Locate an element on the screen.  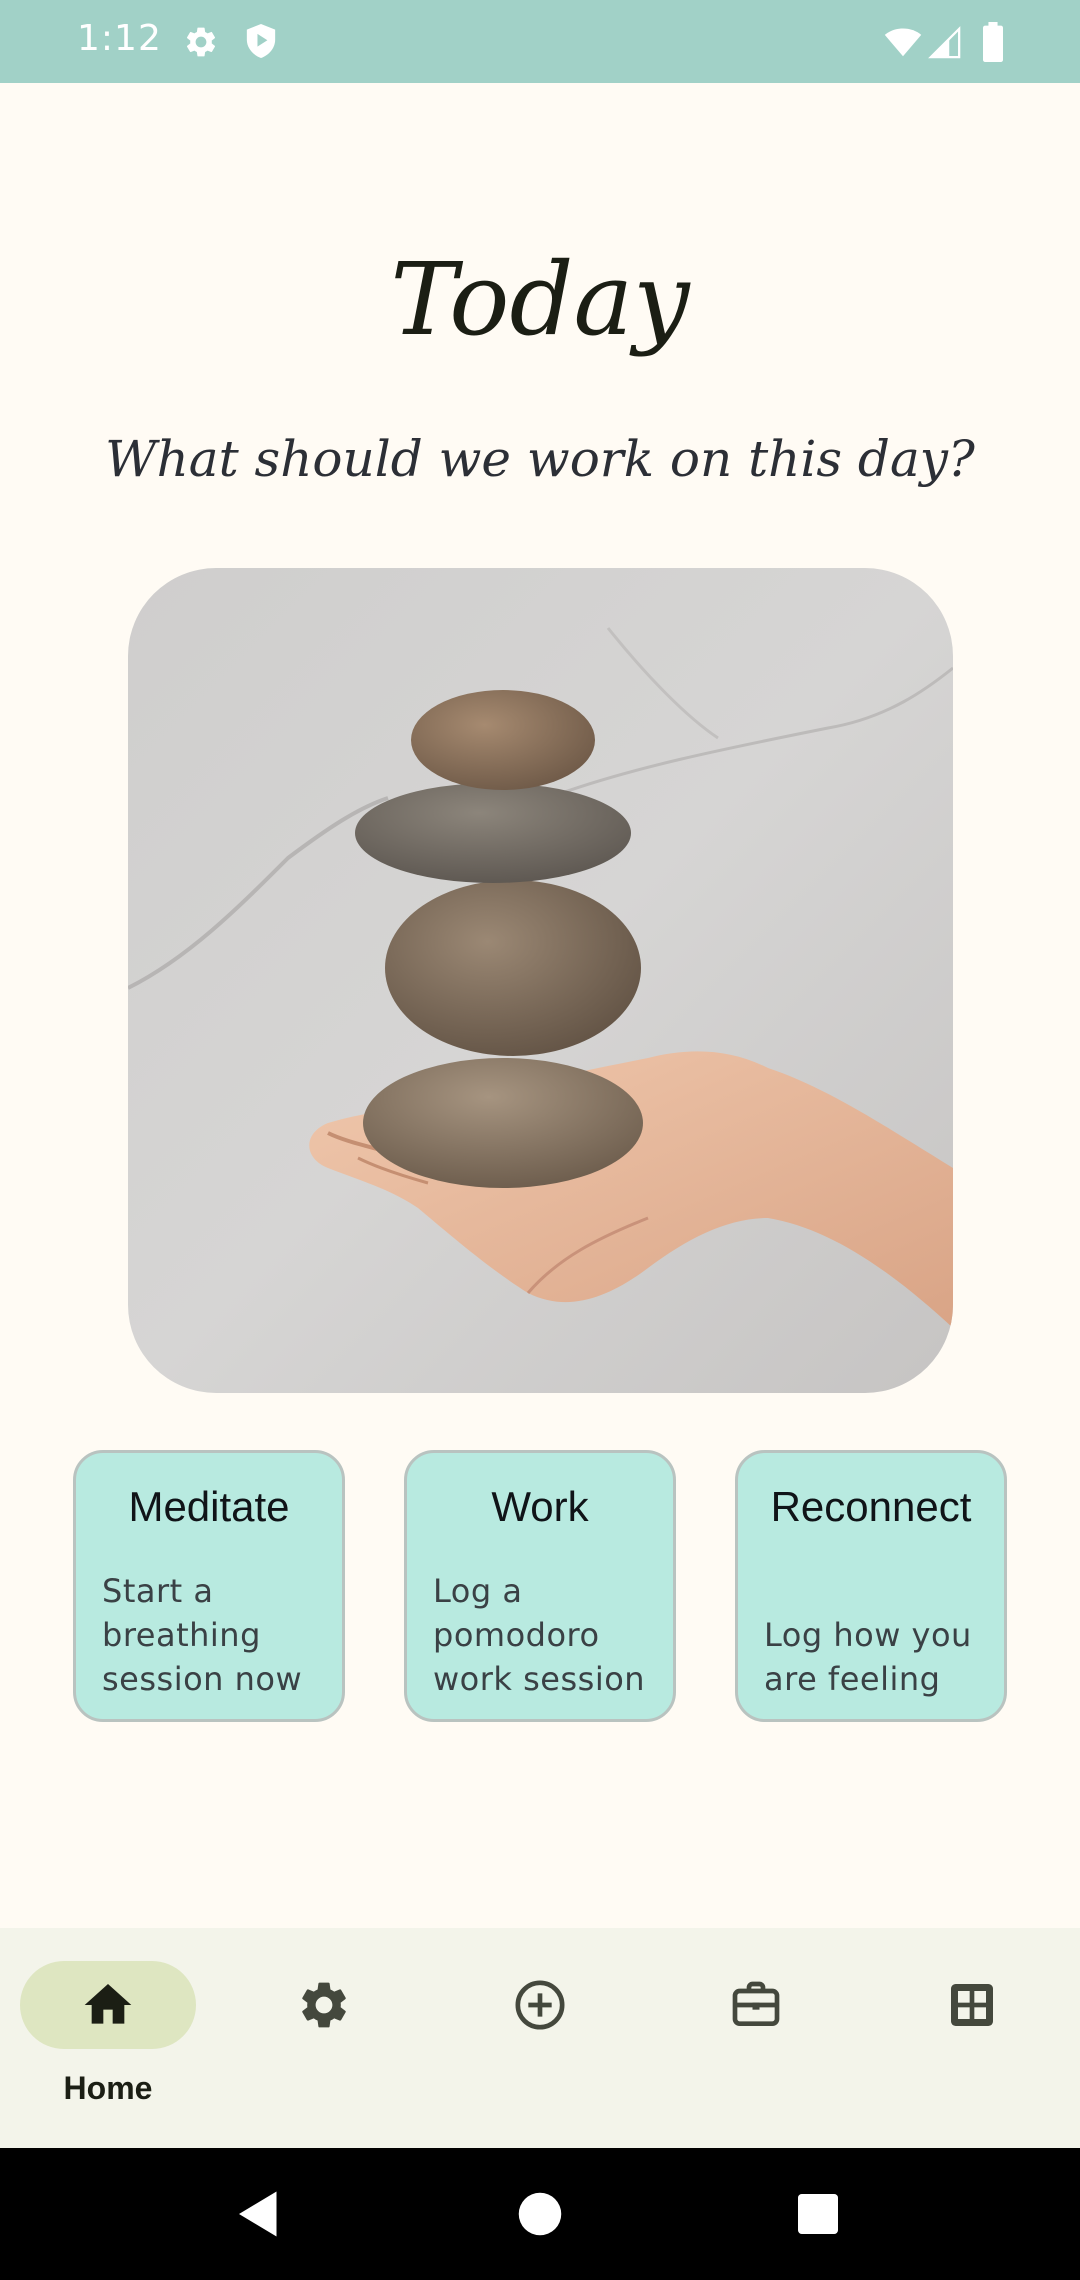
system-navigation-bar is located at coordinates (540, 2214).